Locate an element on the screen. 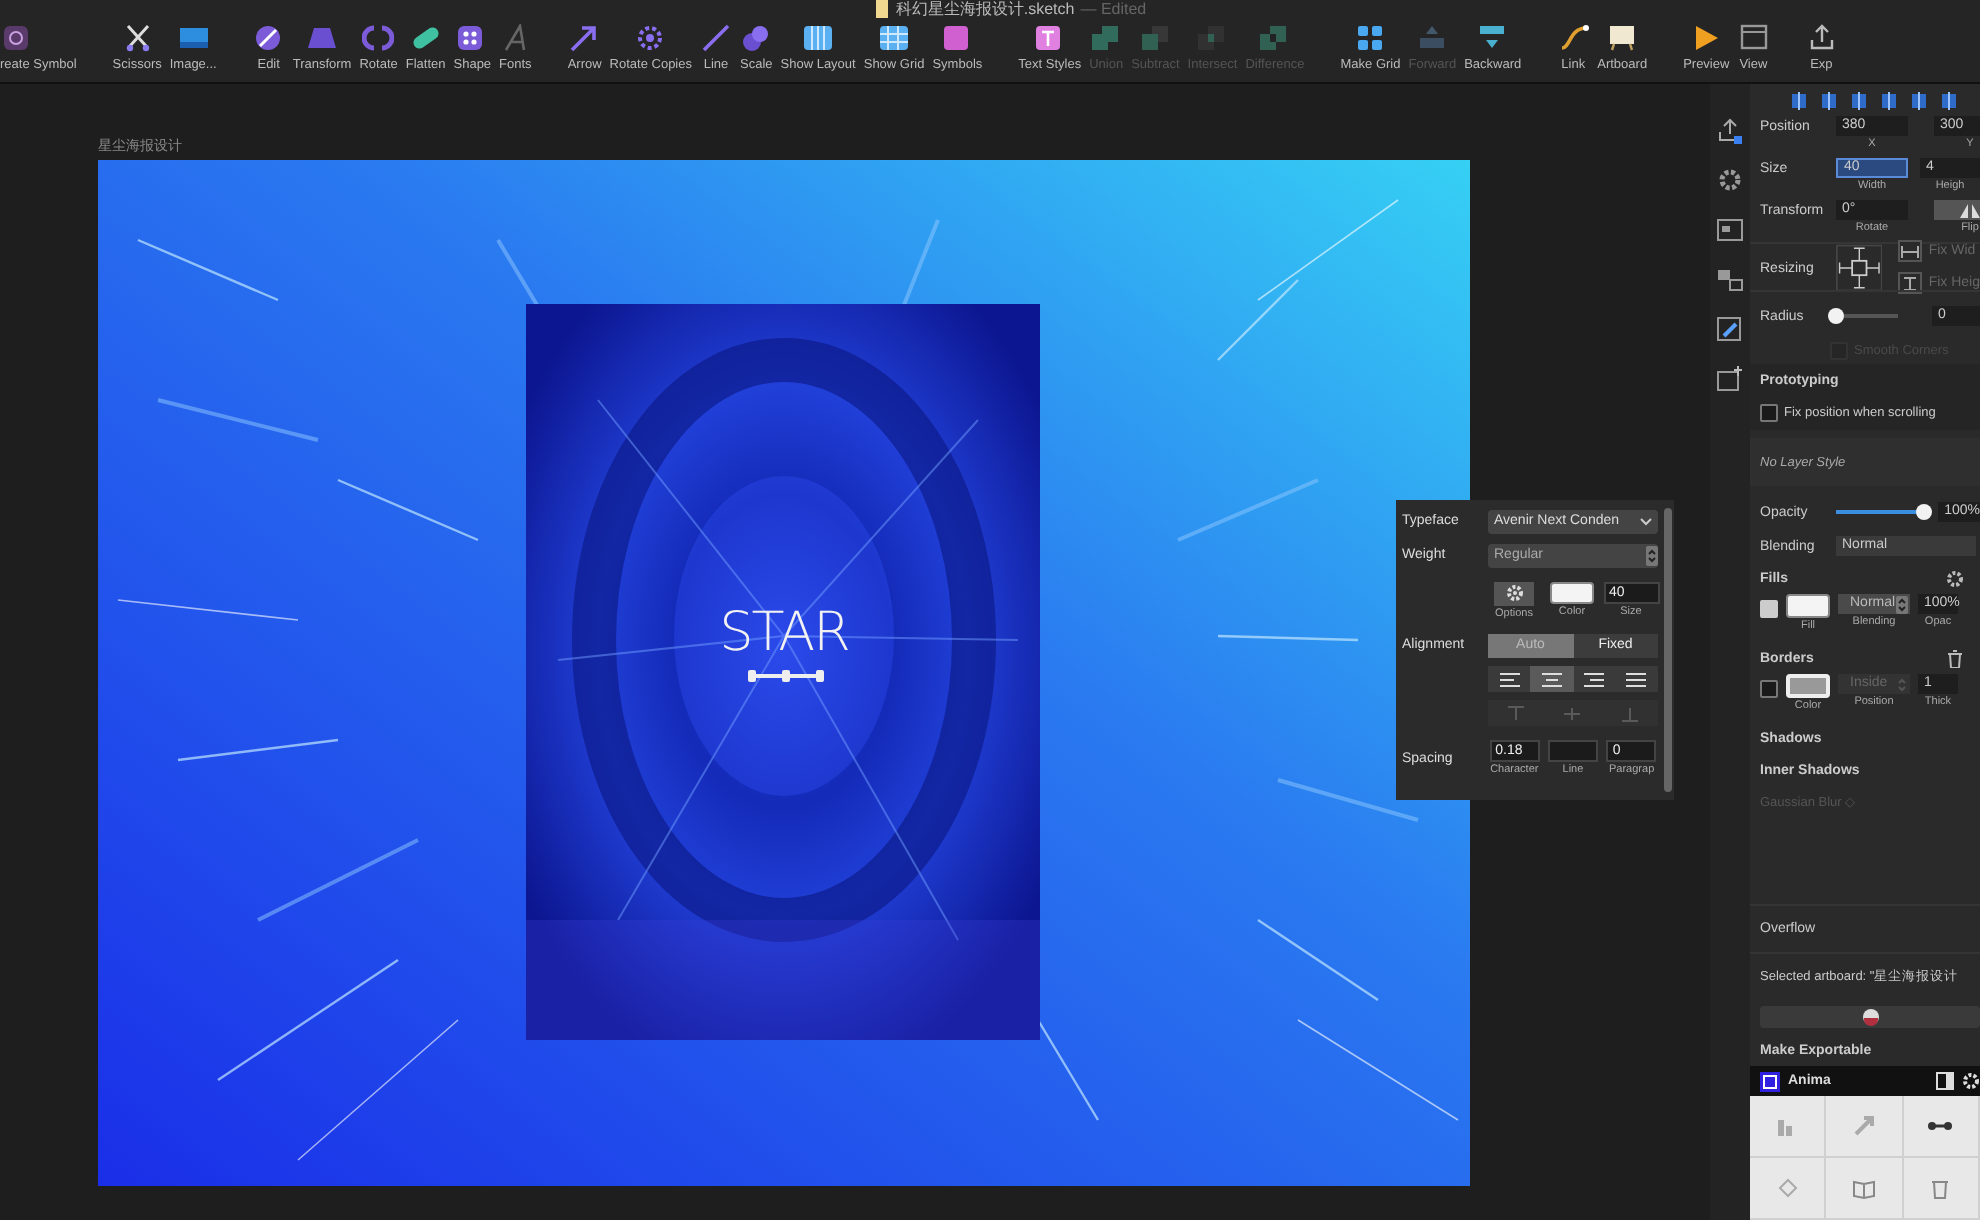  options-button is located at coordinates (1514, 593).